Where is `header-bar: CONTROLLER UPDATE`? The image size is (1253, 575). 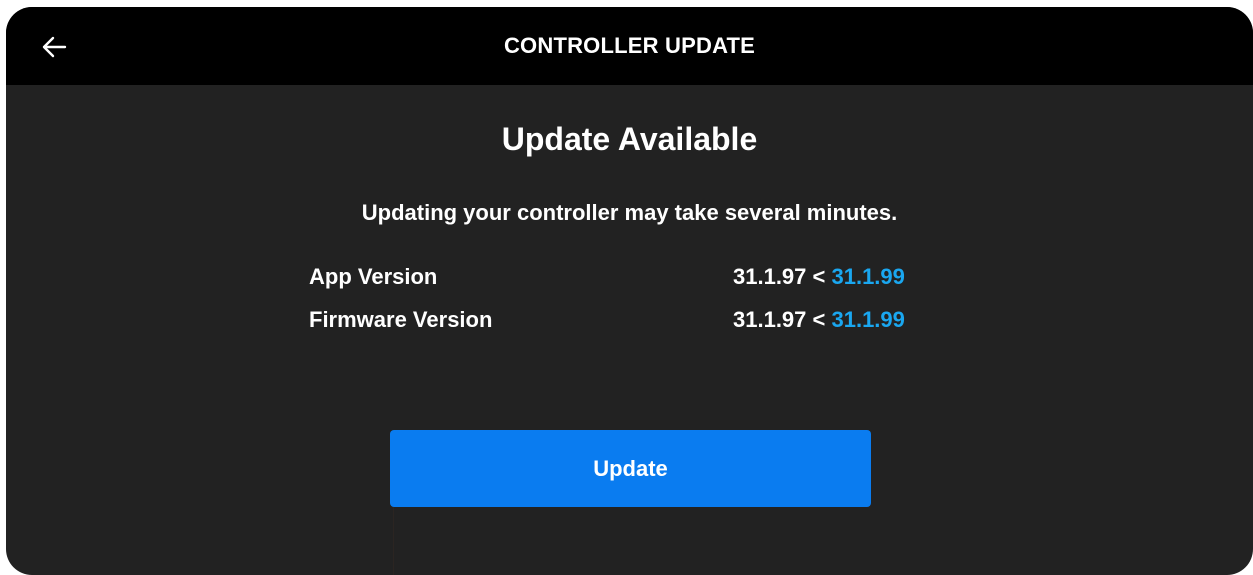 header-bar: CONTROLLER UPDATE is located at coordinates (629, 46).